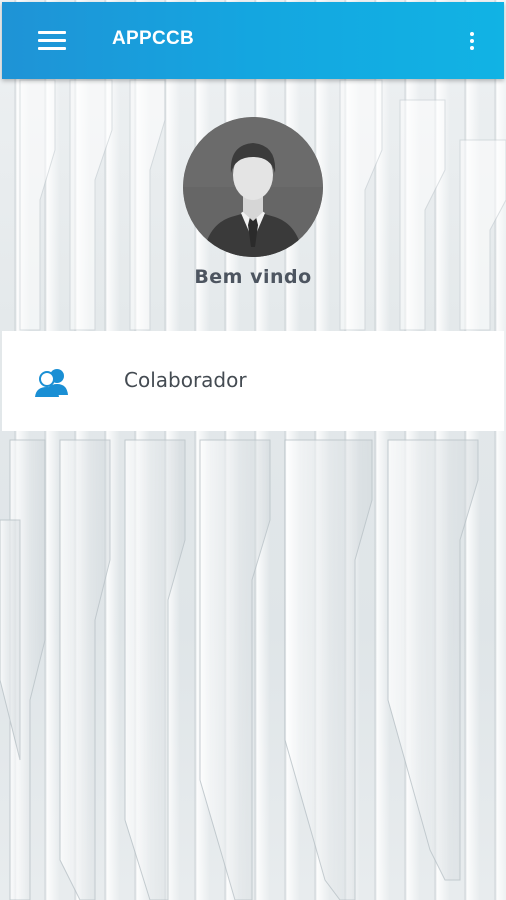  Describe the element at coordinates (52, 382) in the screenshot. I see `people-icon` at that location.